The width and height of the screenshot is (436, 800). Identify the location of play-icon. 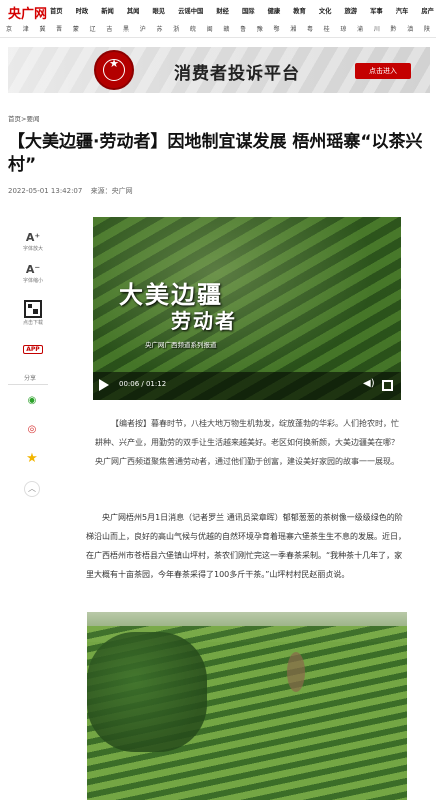
(104, 385).